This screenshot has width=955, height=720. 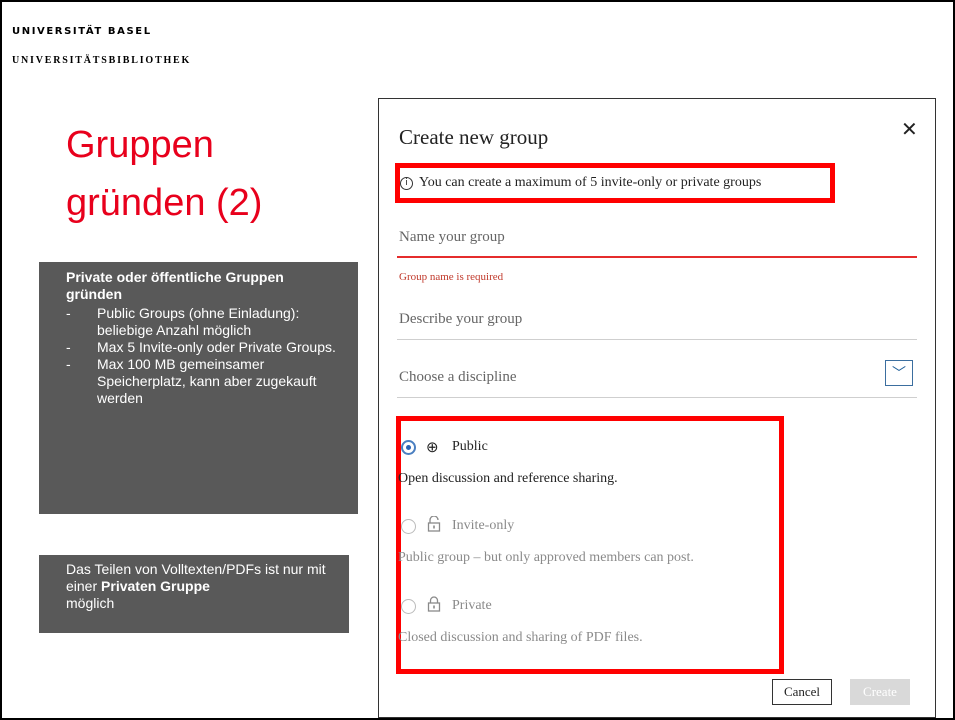 What do you see at coordinates (658, 377) in the screenshot?
I see `discipline-select: Choose a discipline` at bounding box center [658, 377].